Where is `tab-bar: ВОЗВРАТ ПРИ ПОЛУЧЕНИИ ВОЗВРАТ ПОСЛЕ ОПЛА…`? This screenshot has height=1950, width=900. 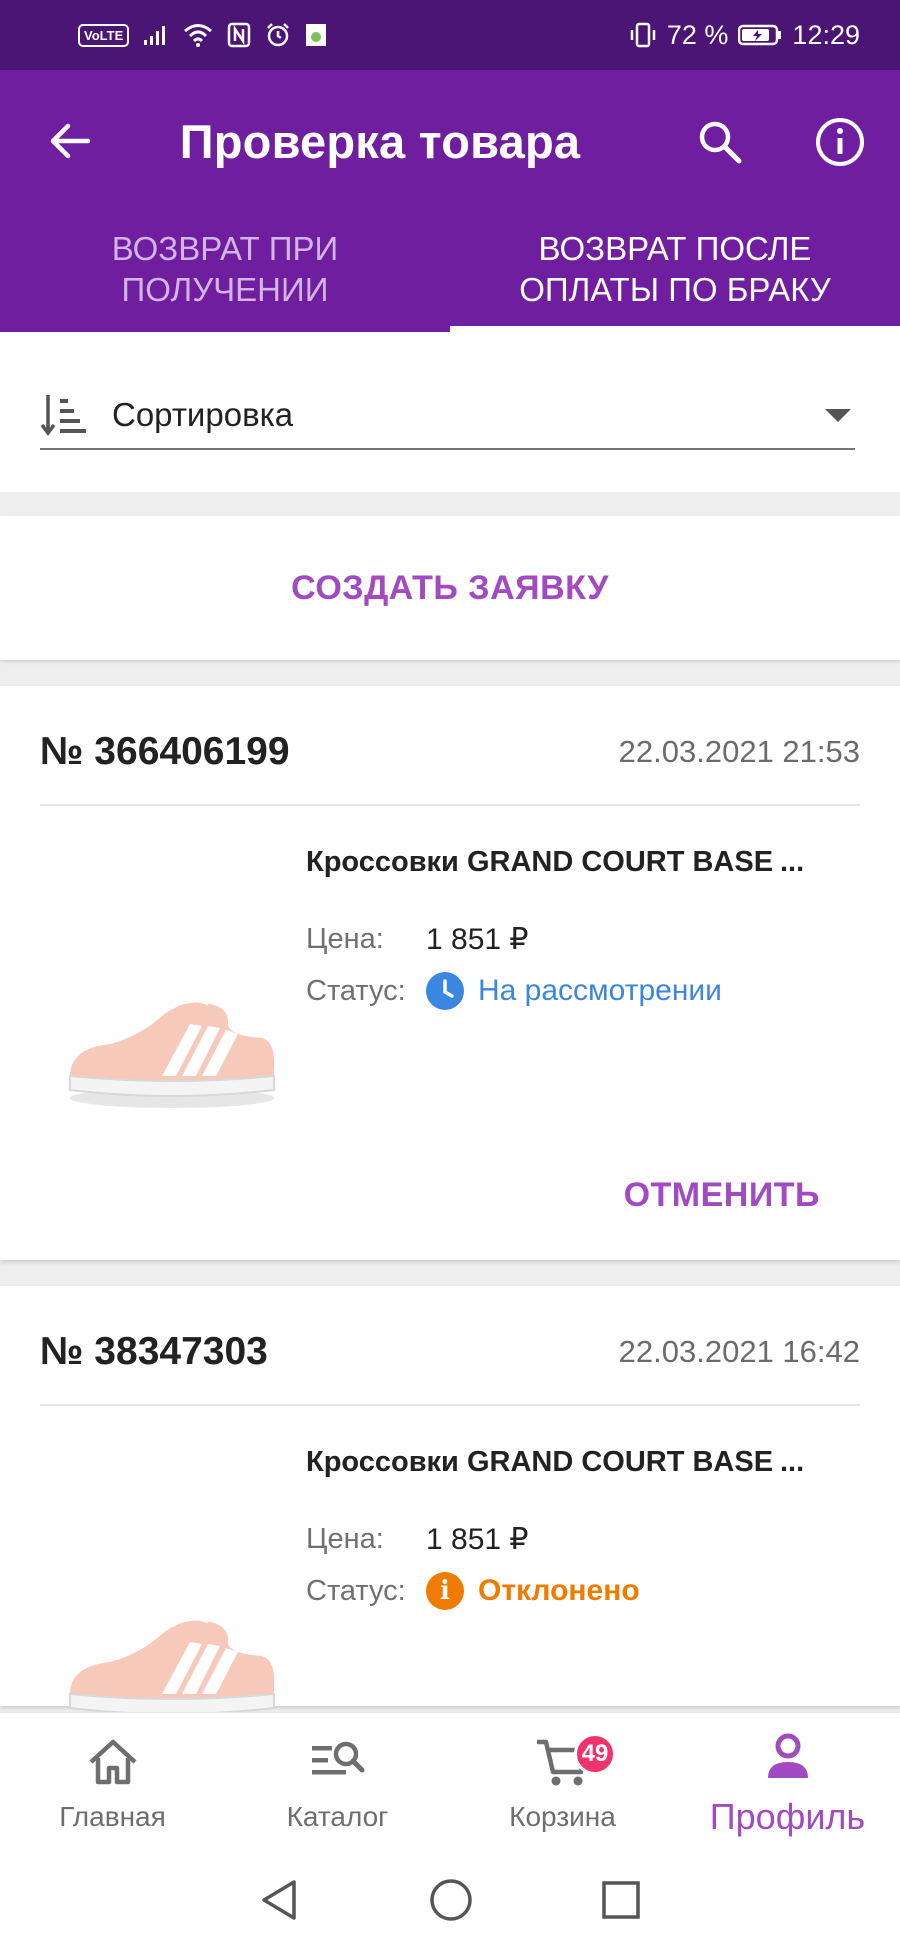 tab-bar: ВОЗВРАТ ПРИ ПОЛУЧЕНИИ ВОЗВРАТ ПОСЛЕ ОПЛА… is located at coordinates (450, 272).